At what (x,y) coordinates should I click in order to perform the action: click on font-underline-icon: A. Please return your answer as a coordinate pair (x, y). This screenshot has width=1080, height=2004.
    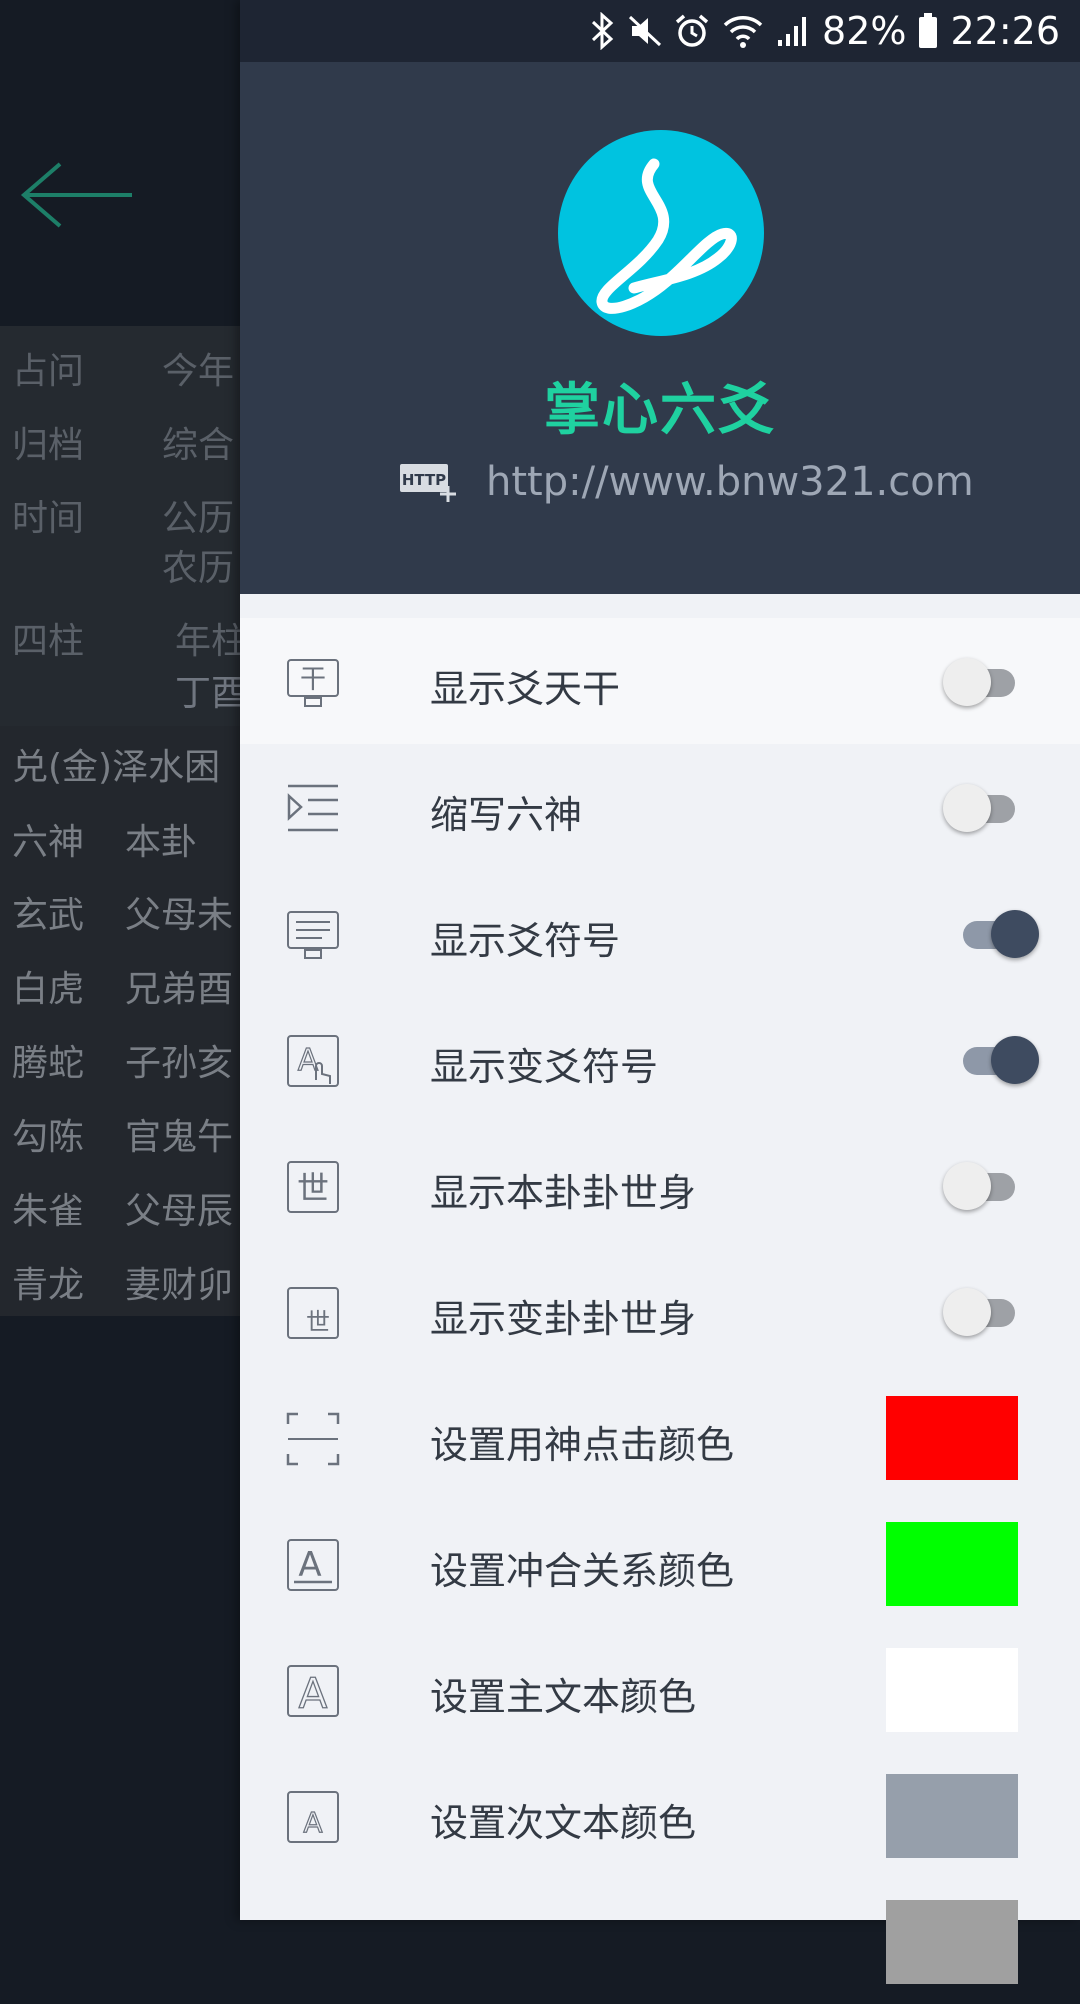
    Looking at the image, I should click on (313, 1565).